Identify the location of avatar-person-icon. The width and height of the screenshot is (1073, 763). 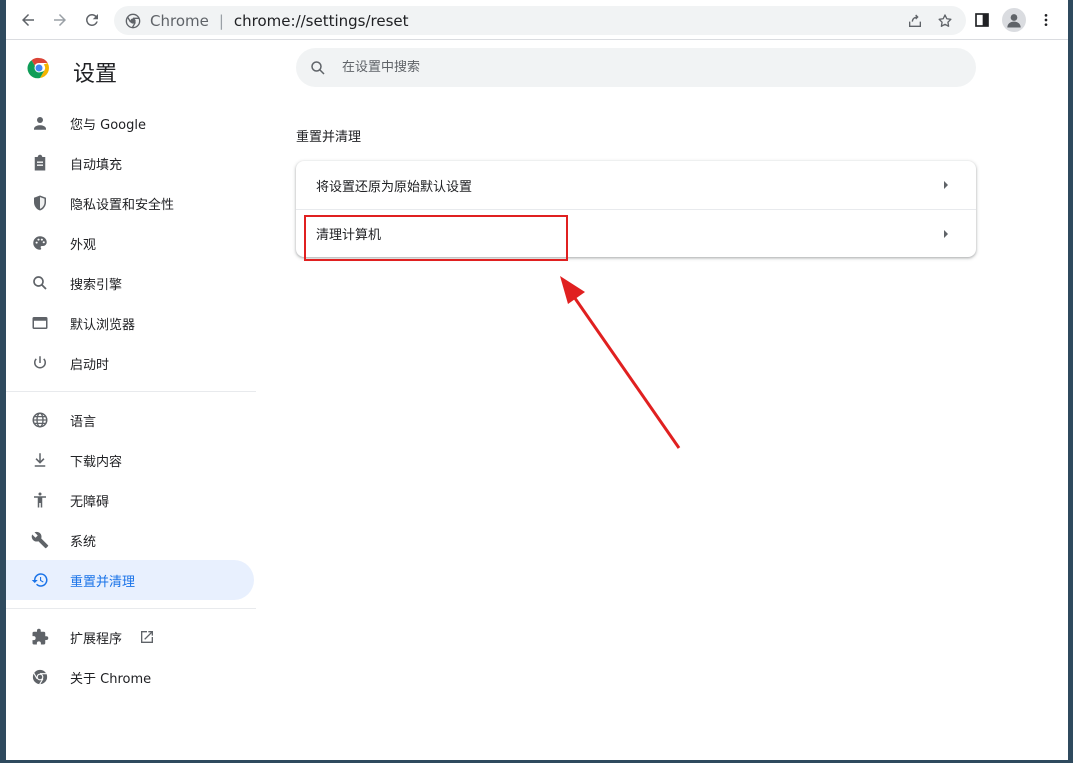
(1014, 21).